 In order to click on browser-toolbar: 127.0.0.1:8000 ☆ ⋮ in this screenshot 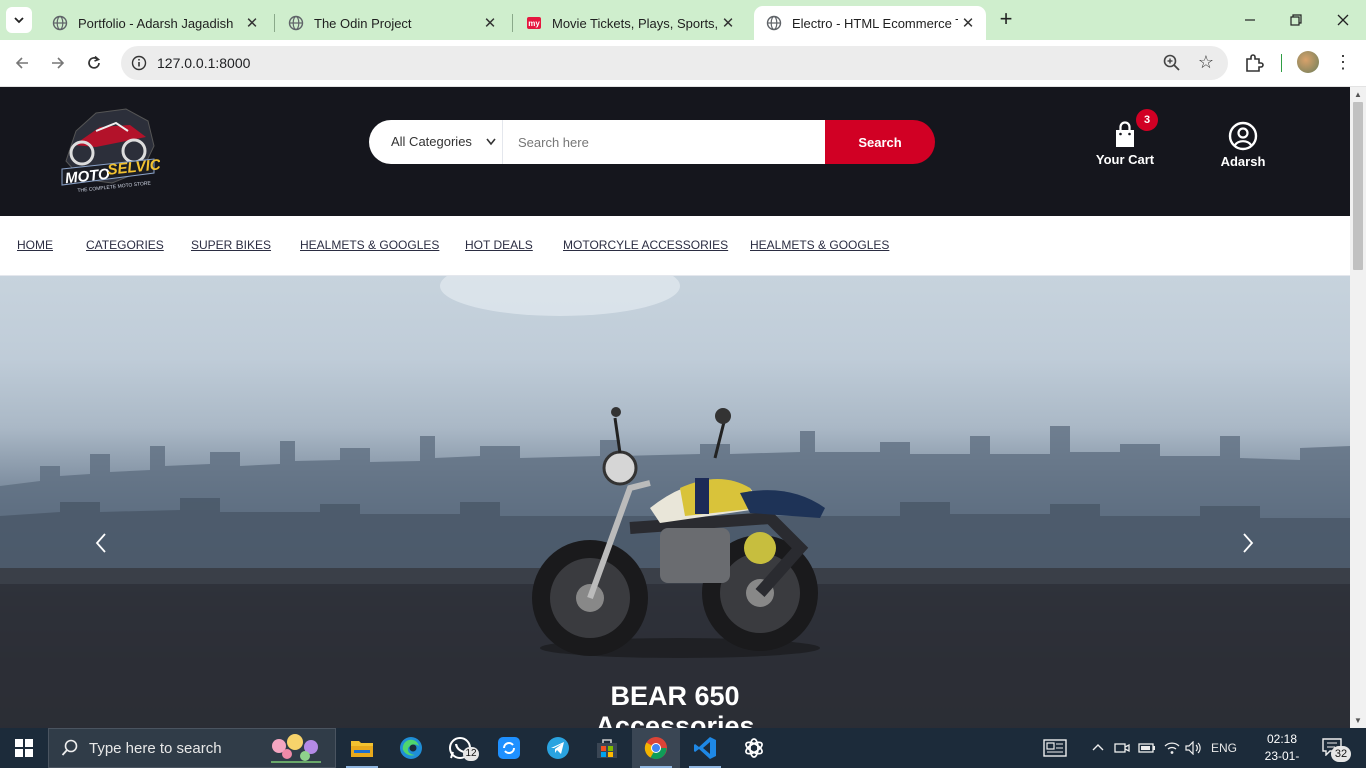, I will do `click(683, 63)`.